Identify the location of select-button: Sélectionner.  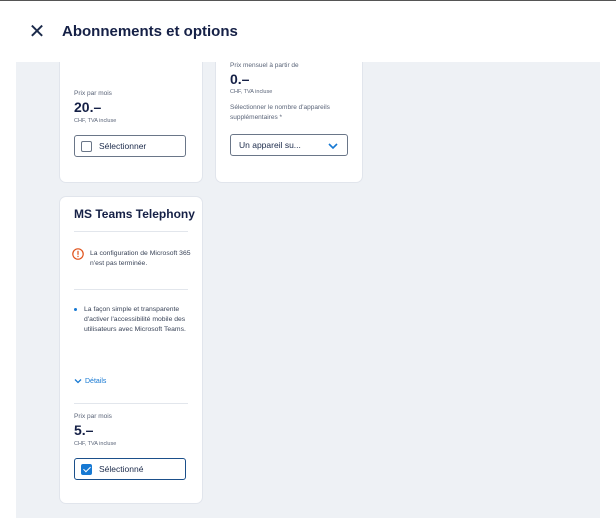
(130, 146).